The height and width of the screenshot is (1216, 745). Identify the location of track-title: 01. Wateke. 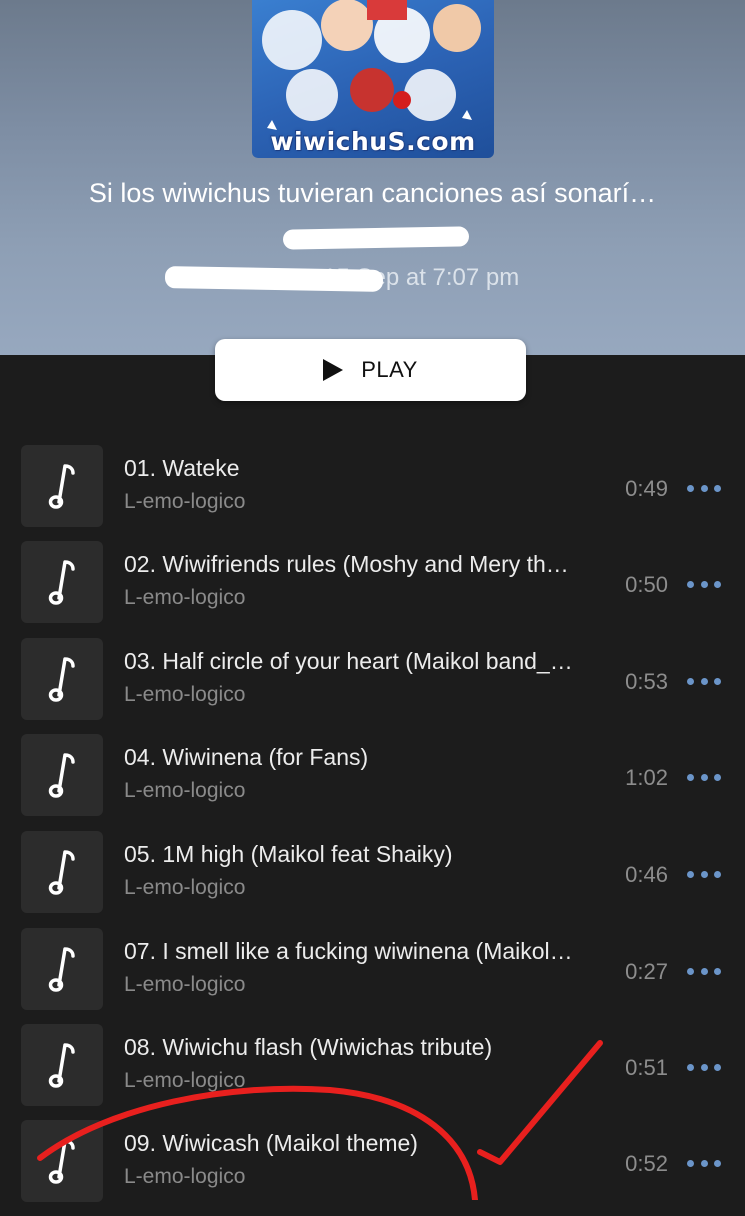
(182, 468).